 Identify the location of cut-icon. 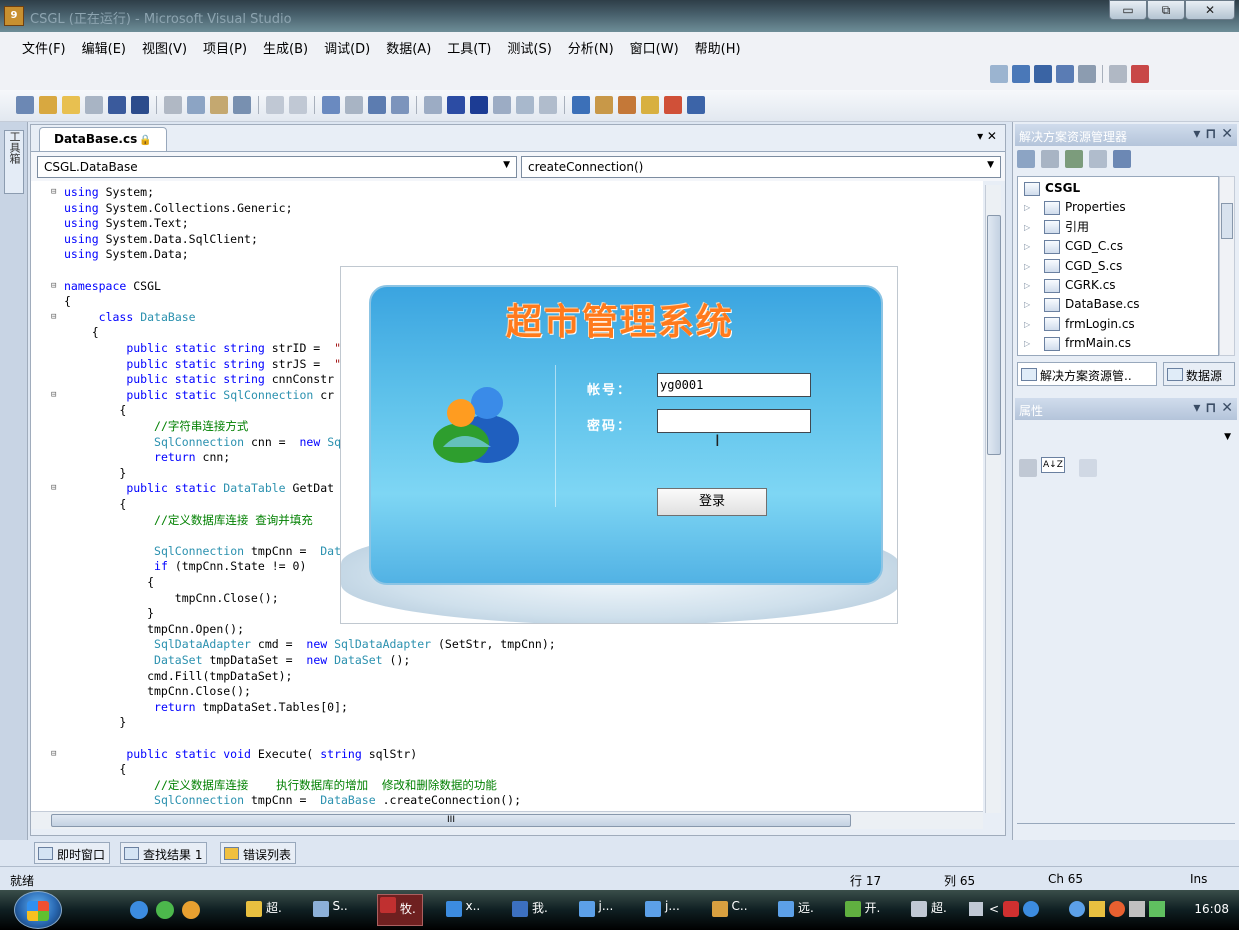
(173, 105).